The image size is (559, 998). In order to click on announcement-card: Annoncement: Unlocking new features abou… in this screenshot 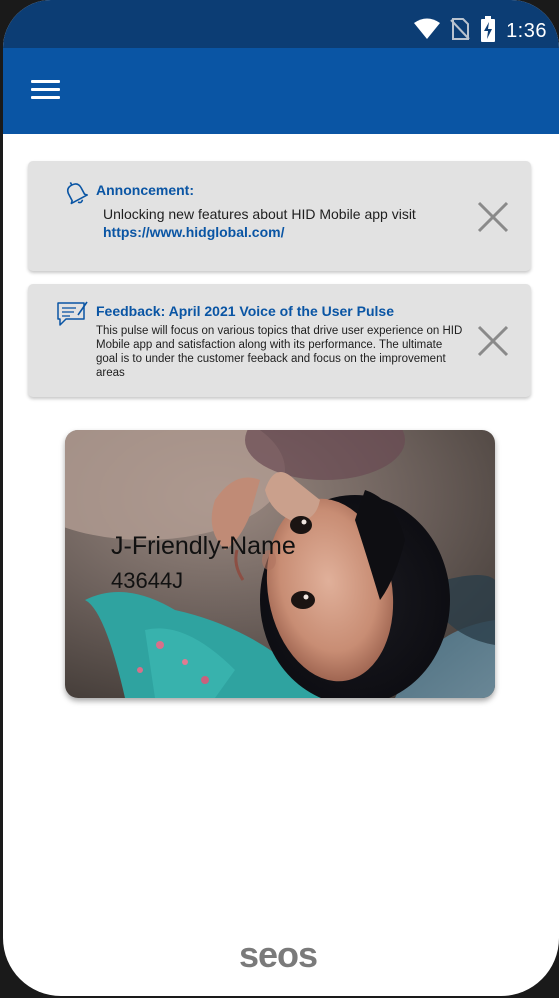, I will do `click(279, 216)`.